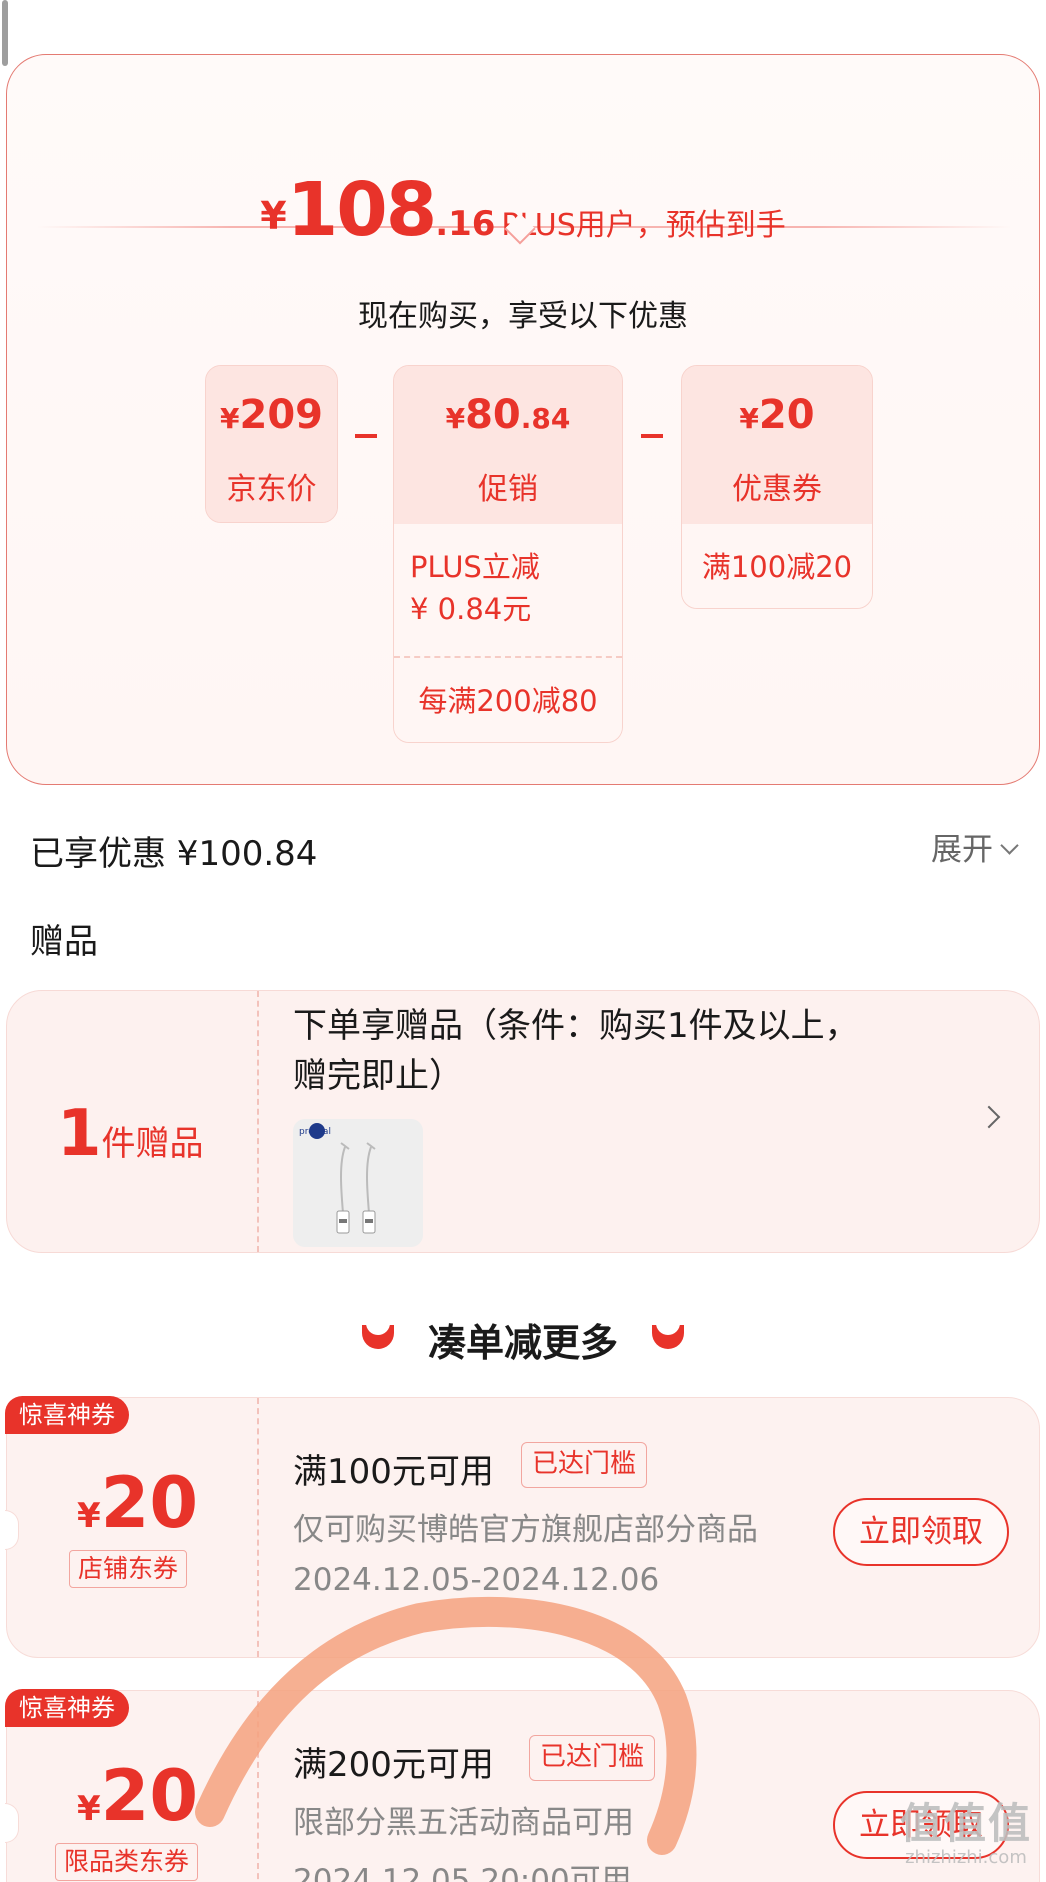 Image resolution: width=1046 pixels, height=1882 pixels. What do you see at coordinates (446, 1725) in the screenshot?
I see `annotation-circle-stroke` at bounding box center [446, 1725].